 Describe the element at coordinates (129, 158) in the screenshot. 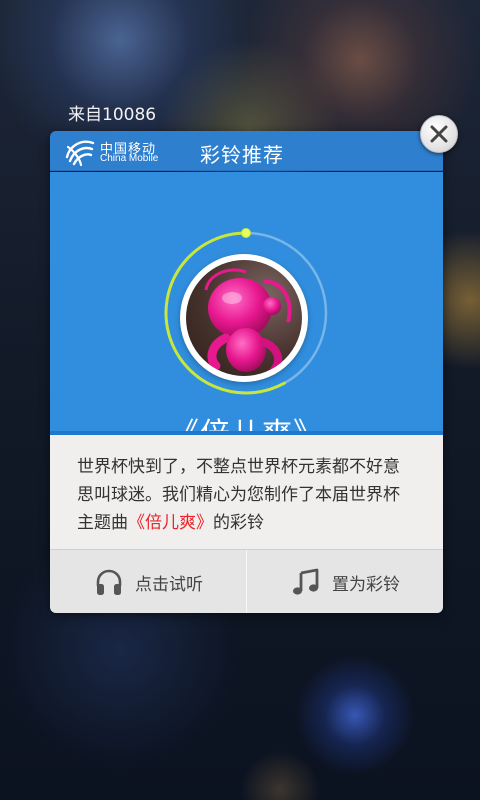

I see `logo-text-en: China Mobile` at that location.